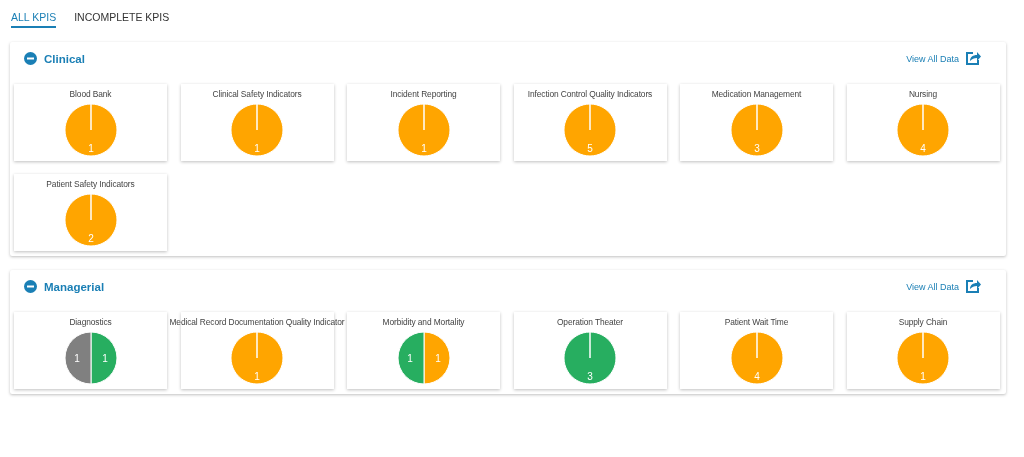 The width and height of the screenshot is (1024, 457). What do you see at coordinates (423, 95) in the screenshot?
I see `card-title: Incident Reporting` at bounding box center [423, 95].